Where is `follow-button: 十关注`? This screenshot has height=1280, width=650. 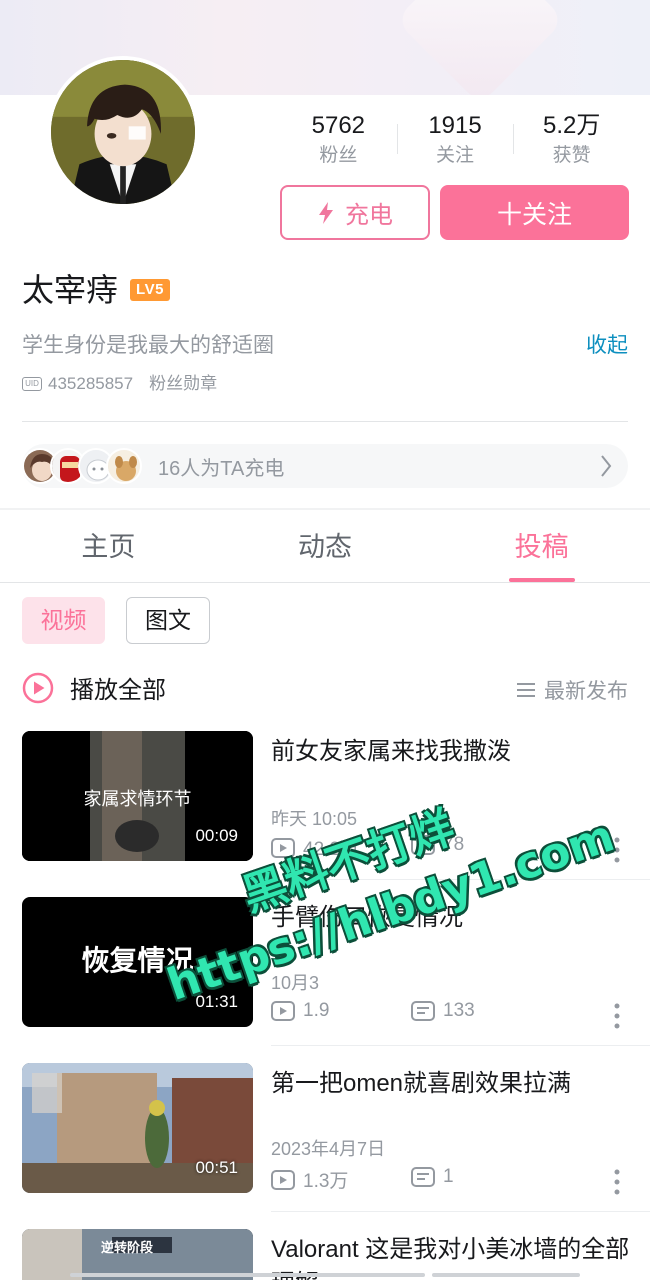
follow-button: 十关注 is located at coordinates (534, 212).